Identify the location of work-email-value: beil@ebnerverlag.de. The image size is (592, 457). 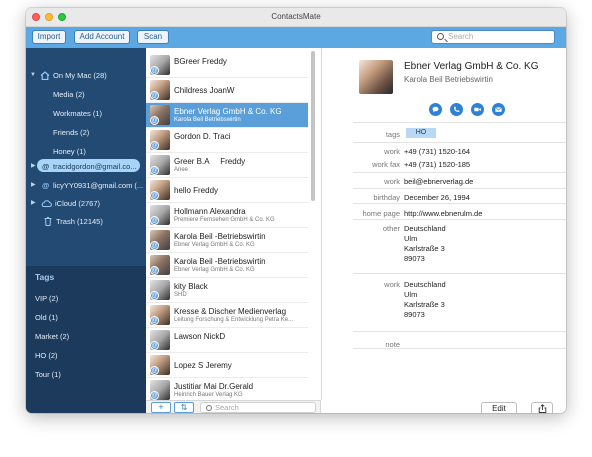
(438, 181).